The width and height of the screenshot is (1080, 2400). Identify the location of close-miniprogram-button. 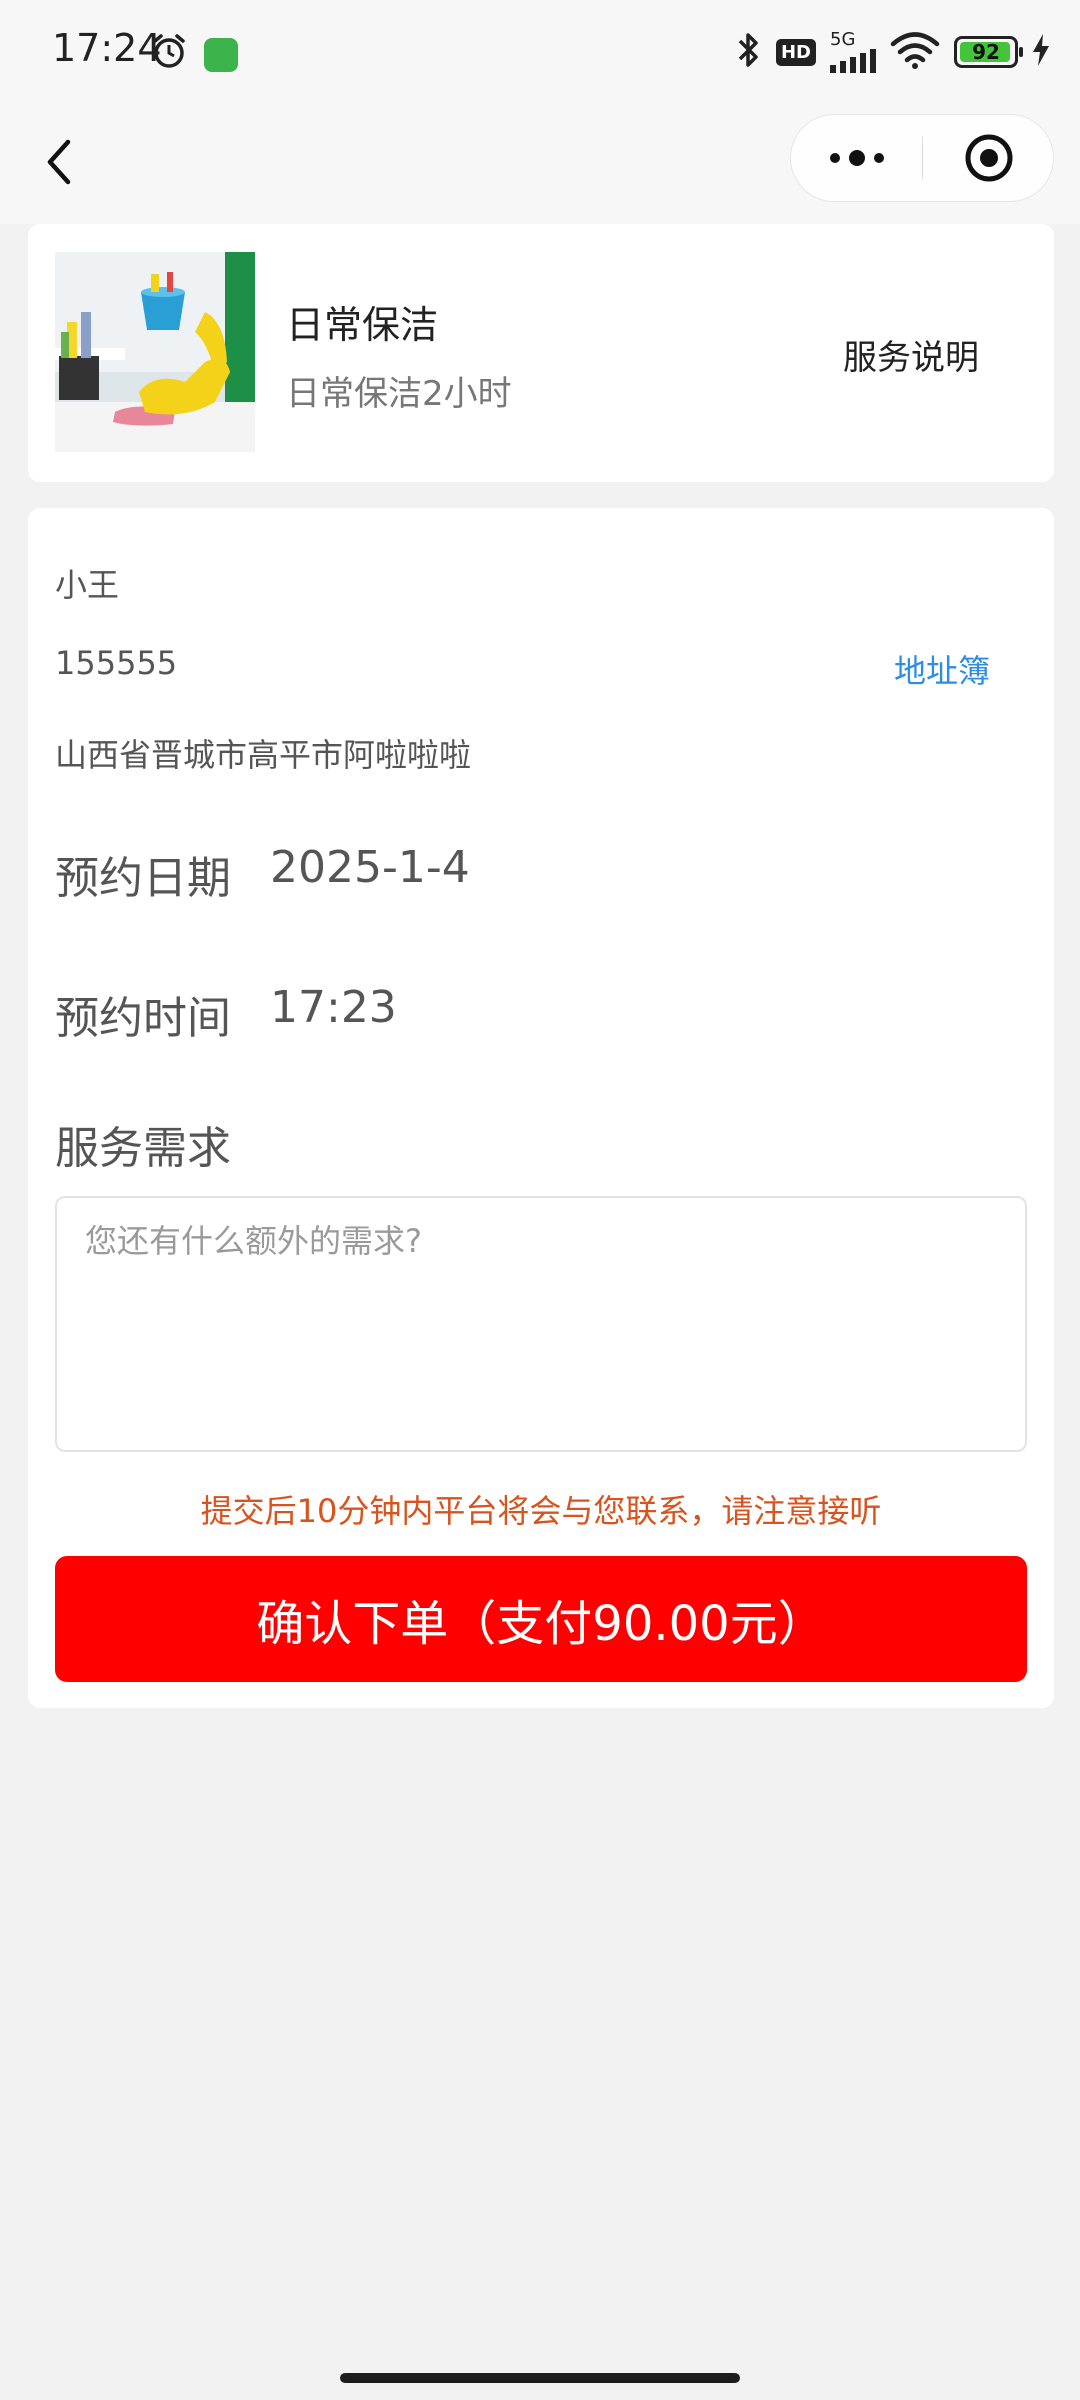
(988, 158).